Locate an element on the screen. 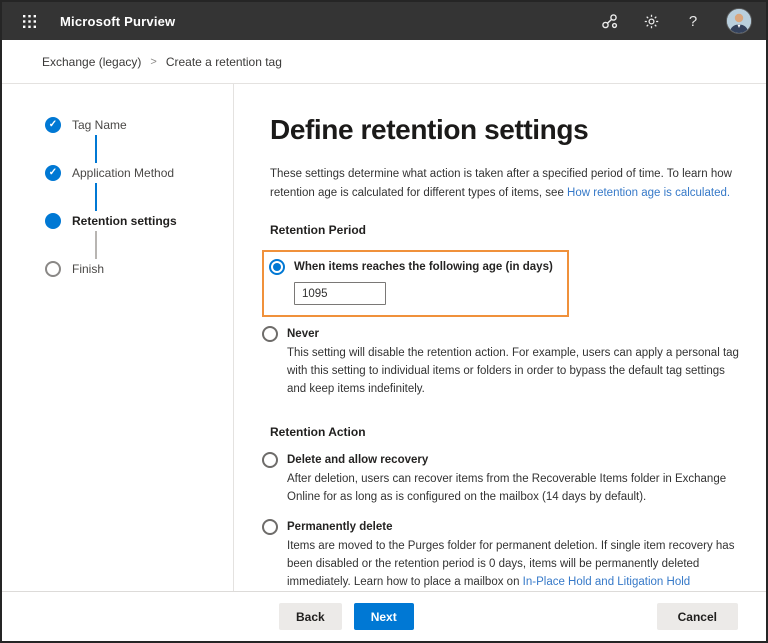  retention-period-heading: Retention Period is located at coordinates (318, 230).